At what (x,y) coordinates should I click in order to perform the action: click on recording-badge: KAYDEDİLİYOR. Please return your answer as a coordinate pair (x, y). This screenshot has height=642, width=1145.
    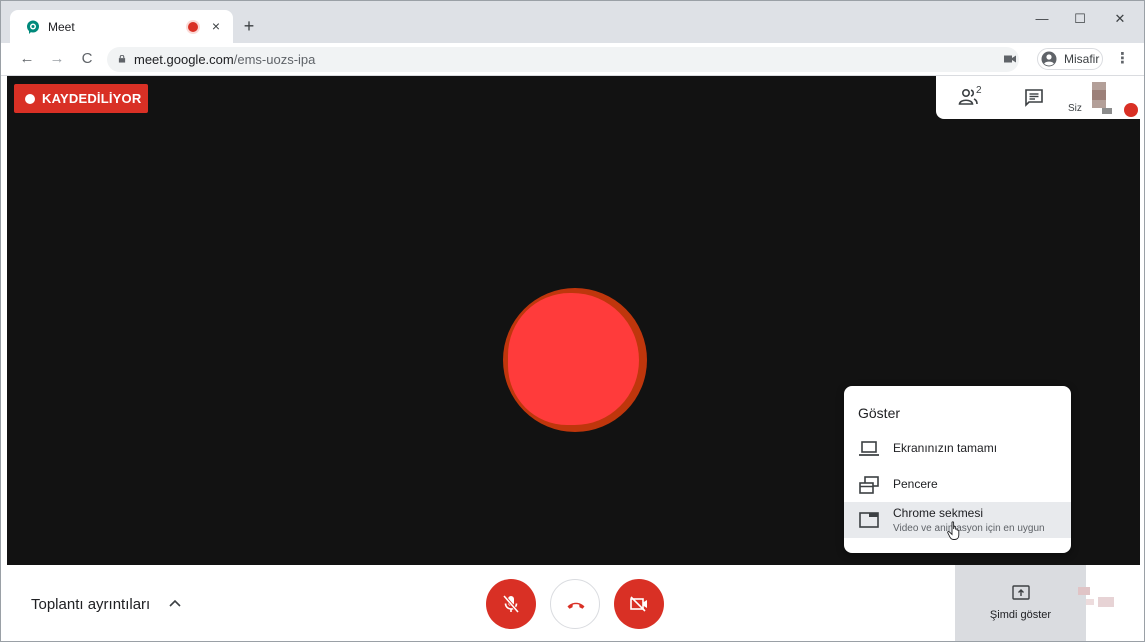
    Looking at the image, I should click on (81, 98).